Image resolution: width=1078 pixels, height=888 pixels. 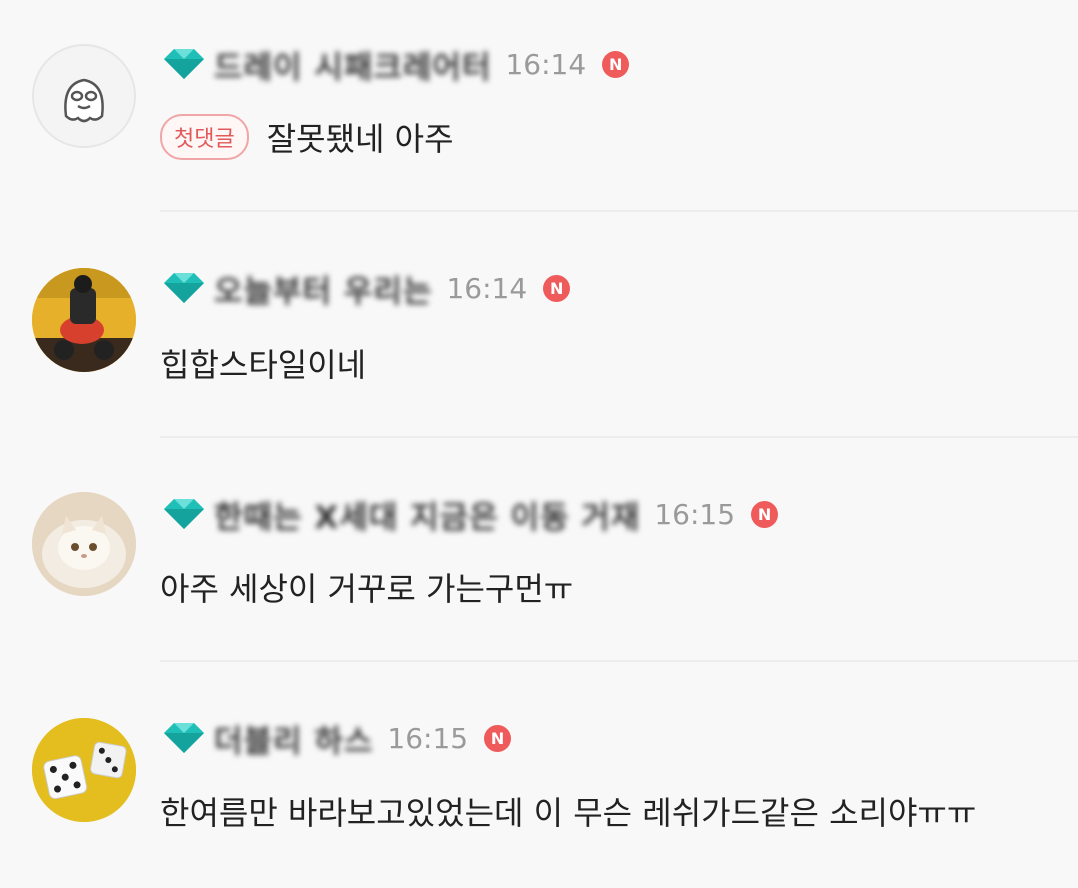 I want to click on comment-text: 잘못됐네 아주, so click(x=360, y=139).